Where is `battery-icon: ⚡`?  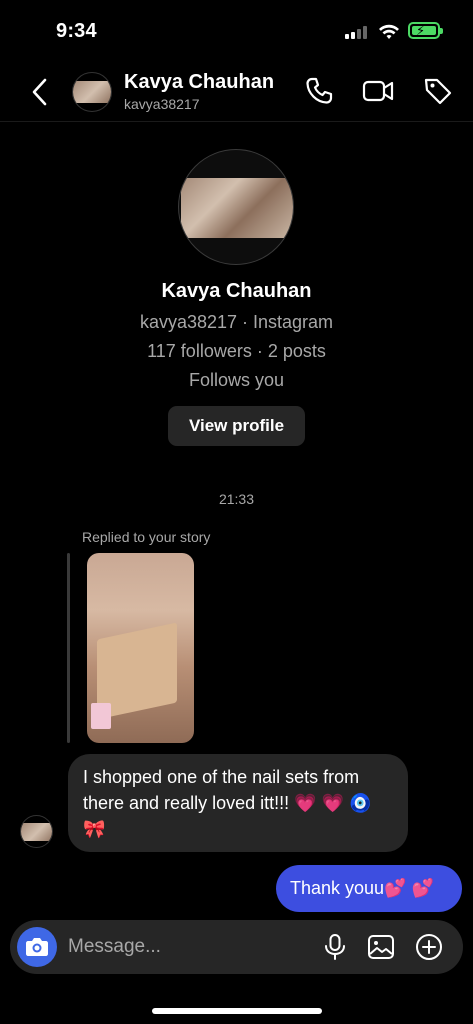 battery-icon: ⚡ is located at coordinates (425, 30).